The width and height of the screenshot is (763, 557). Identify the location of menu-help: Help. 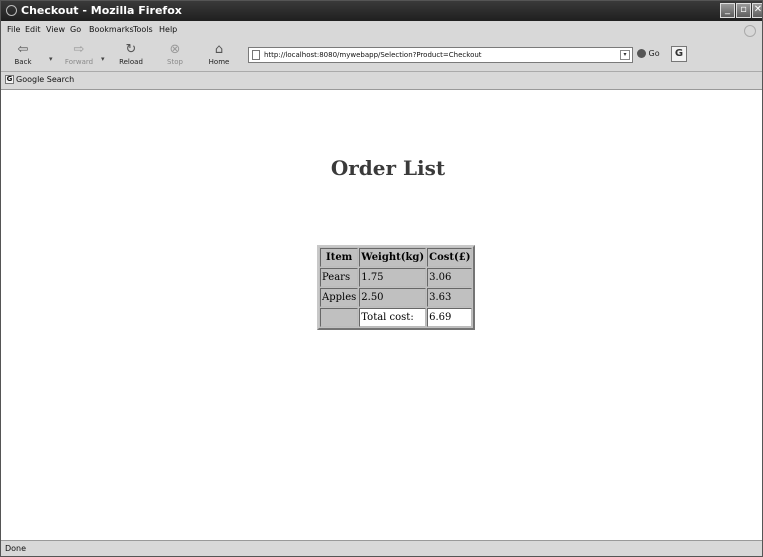
(168, 29).